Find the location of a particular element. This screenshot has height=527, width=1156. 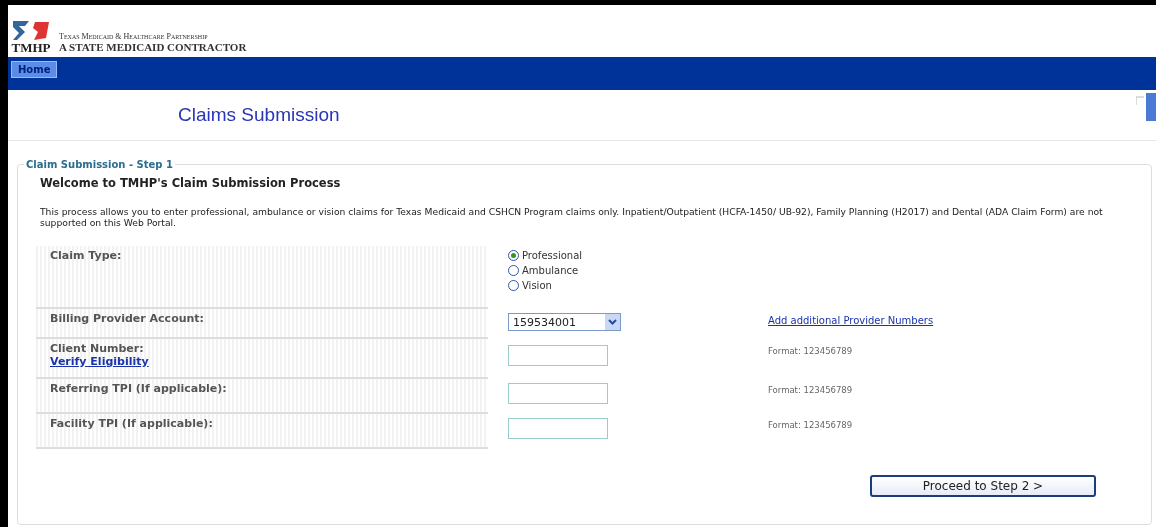

verify-eligibility-link: Verify Eligibility is located at coordinates (262, 361).